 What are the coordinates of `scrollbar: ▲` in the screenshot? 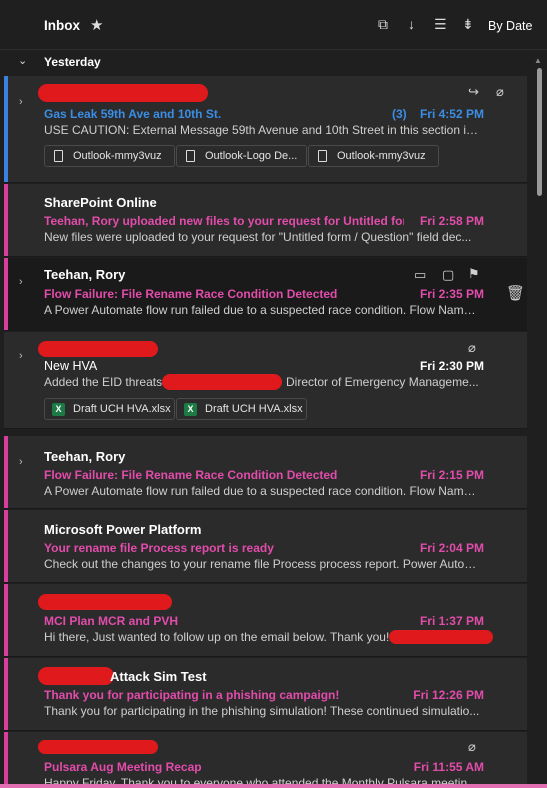 It's located at (538, 419).